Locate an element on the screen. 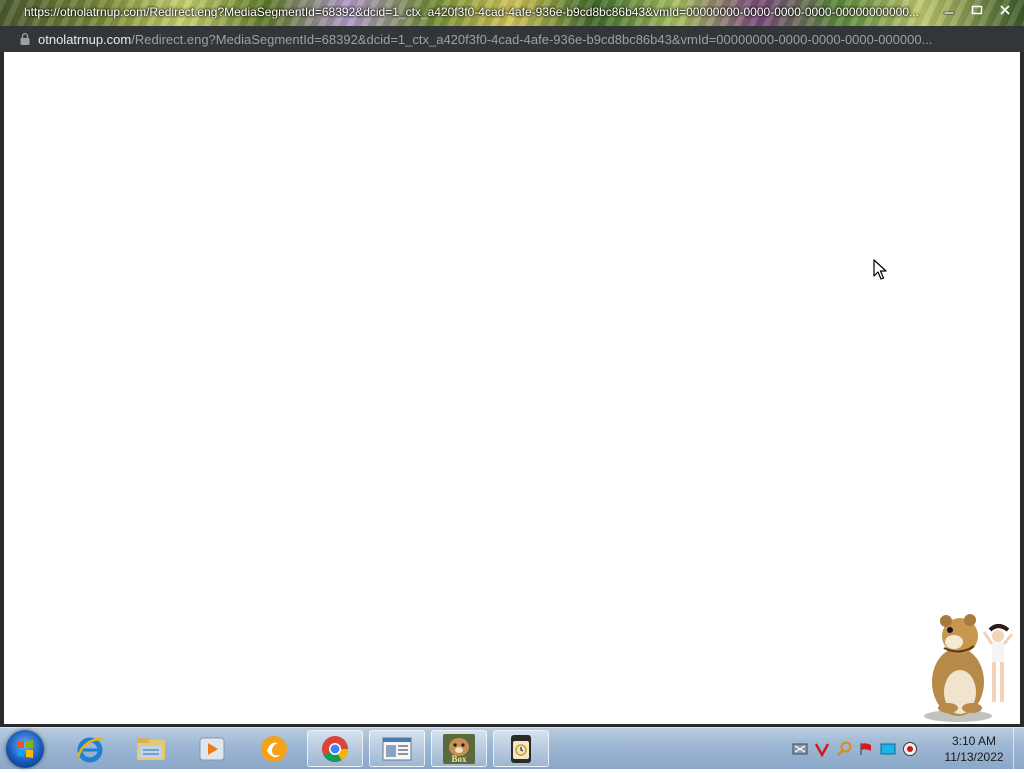 The image size is (1024, 773). tray-antivirus is located at coordinates (822, 749).